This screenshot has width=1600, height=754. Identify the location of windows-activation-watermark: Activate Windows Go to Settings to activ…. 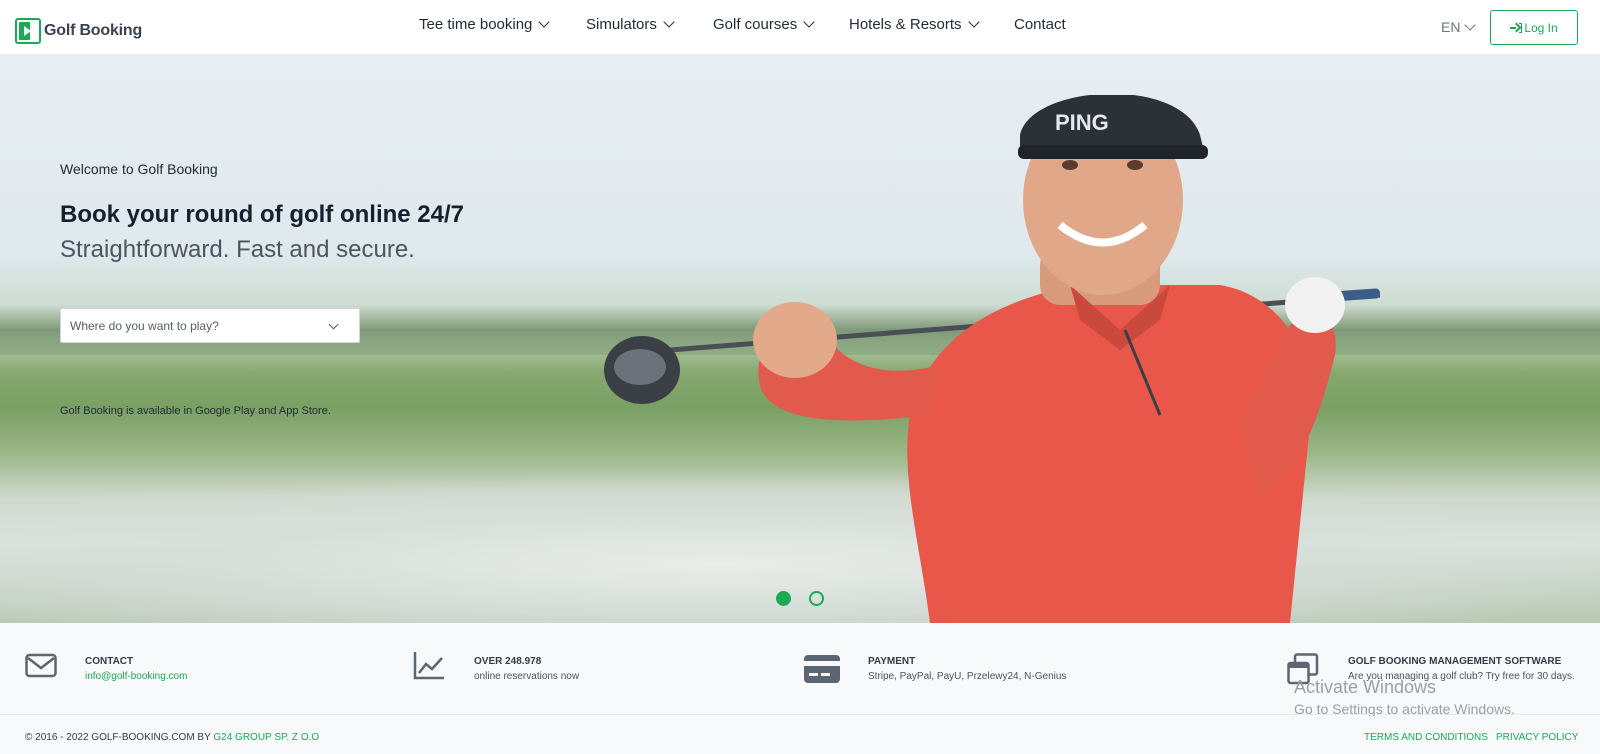
(1404, 697).